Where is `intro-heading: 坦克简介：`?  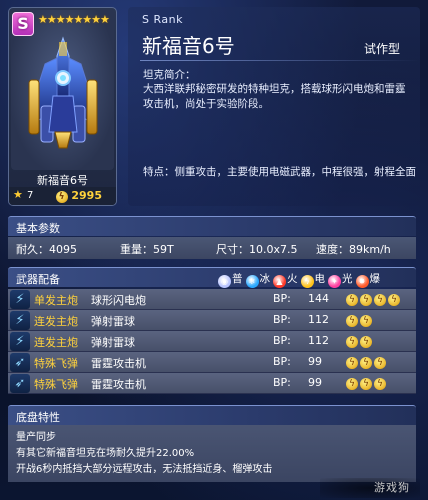 intro-heading: 坦克简介： is located at coordinates (169, 75).